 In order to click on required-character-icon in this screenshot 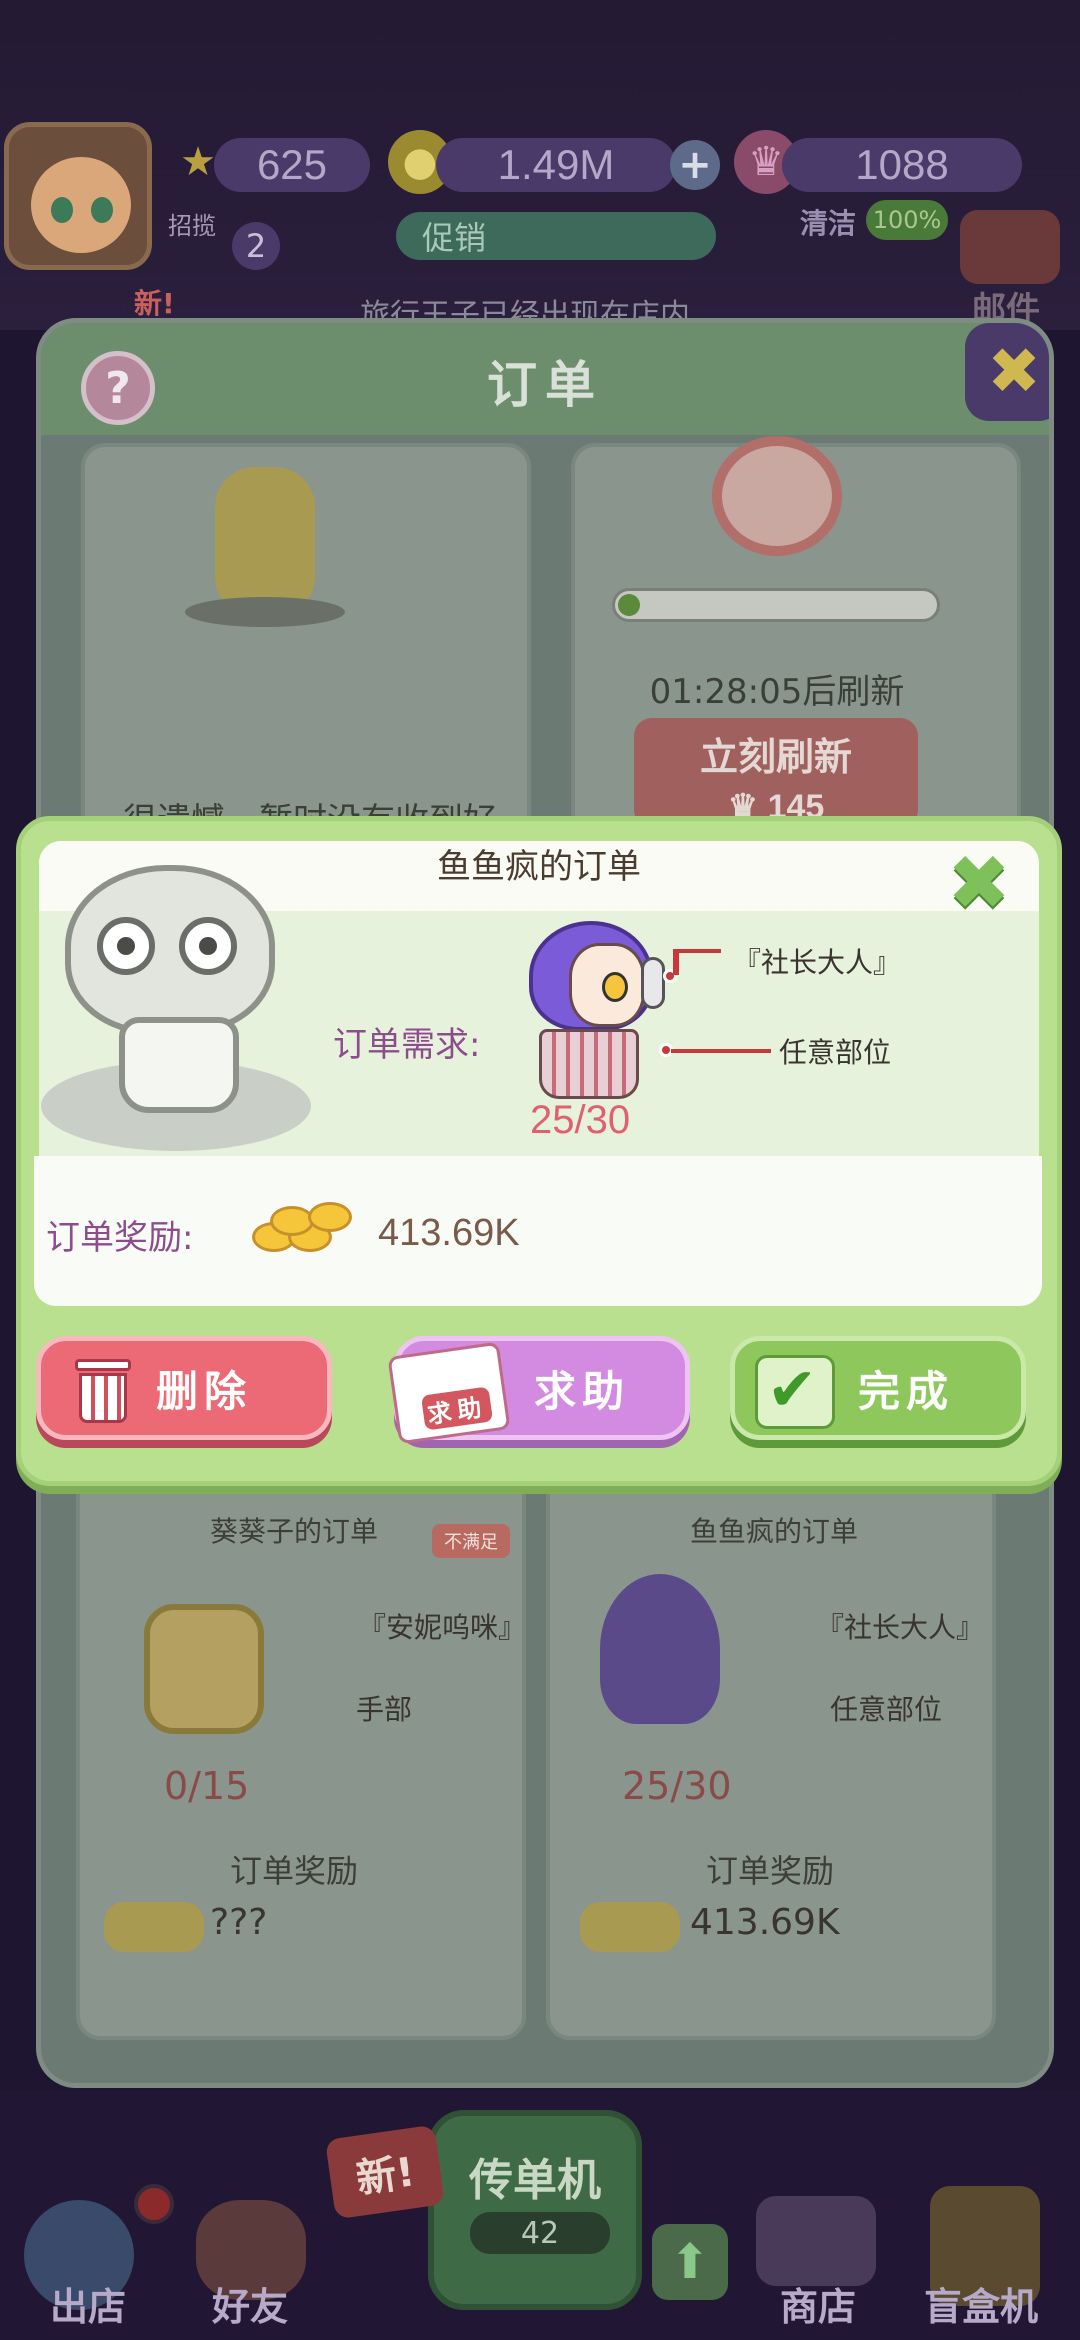, I will do `click(592, 1021)`.